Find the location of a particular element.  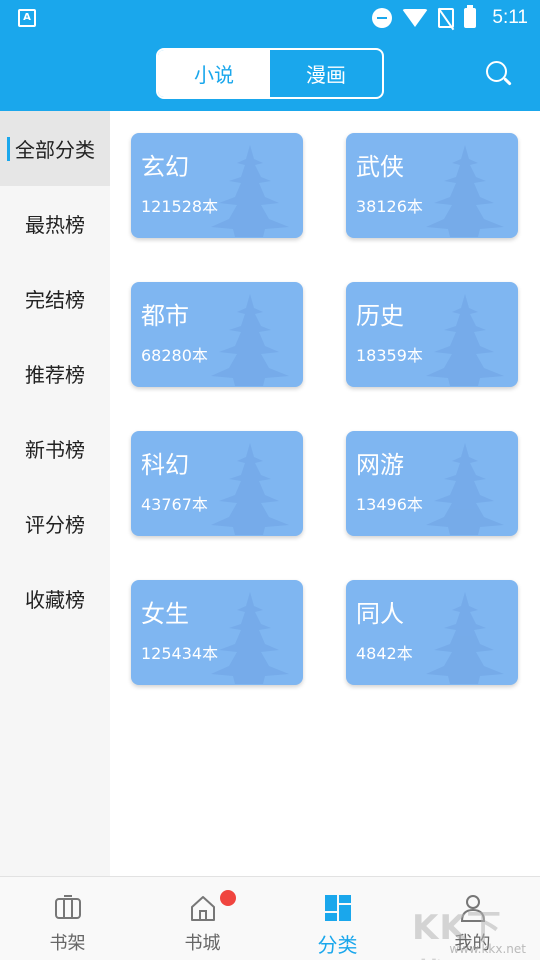

status-time: 5:11 is located at coordinates (510, 17).